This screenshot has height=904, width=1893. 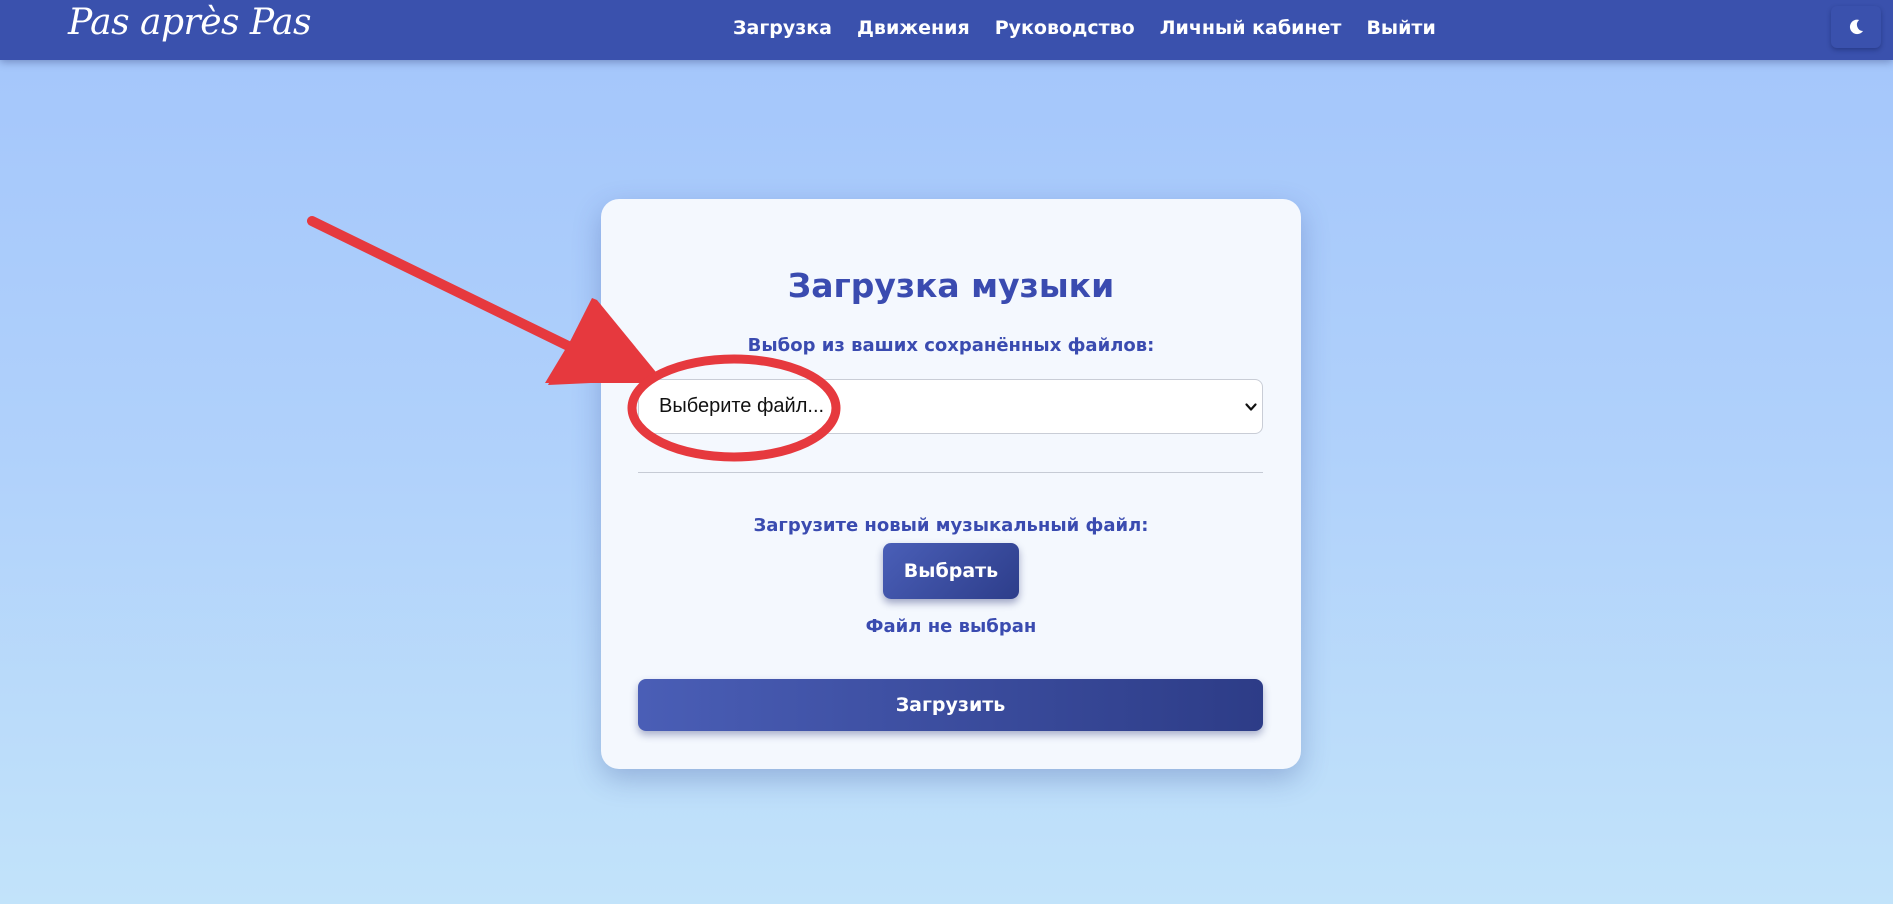 I want to click on moon-icon, so click(x=1856, y=27).